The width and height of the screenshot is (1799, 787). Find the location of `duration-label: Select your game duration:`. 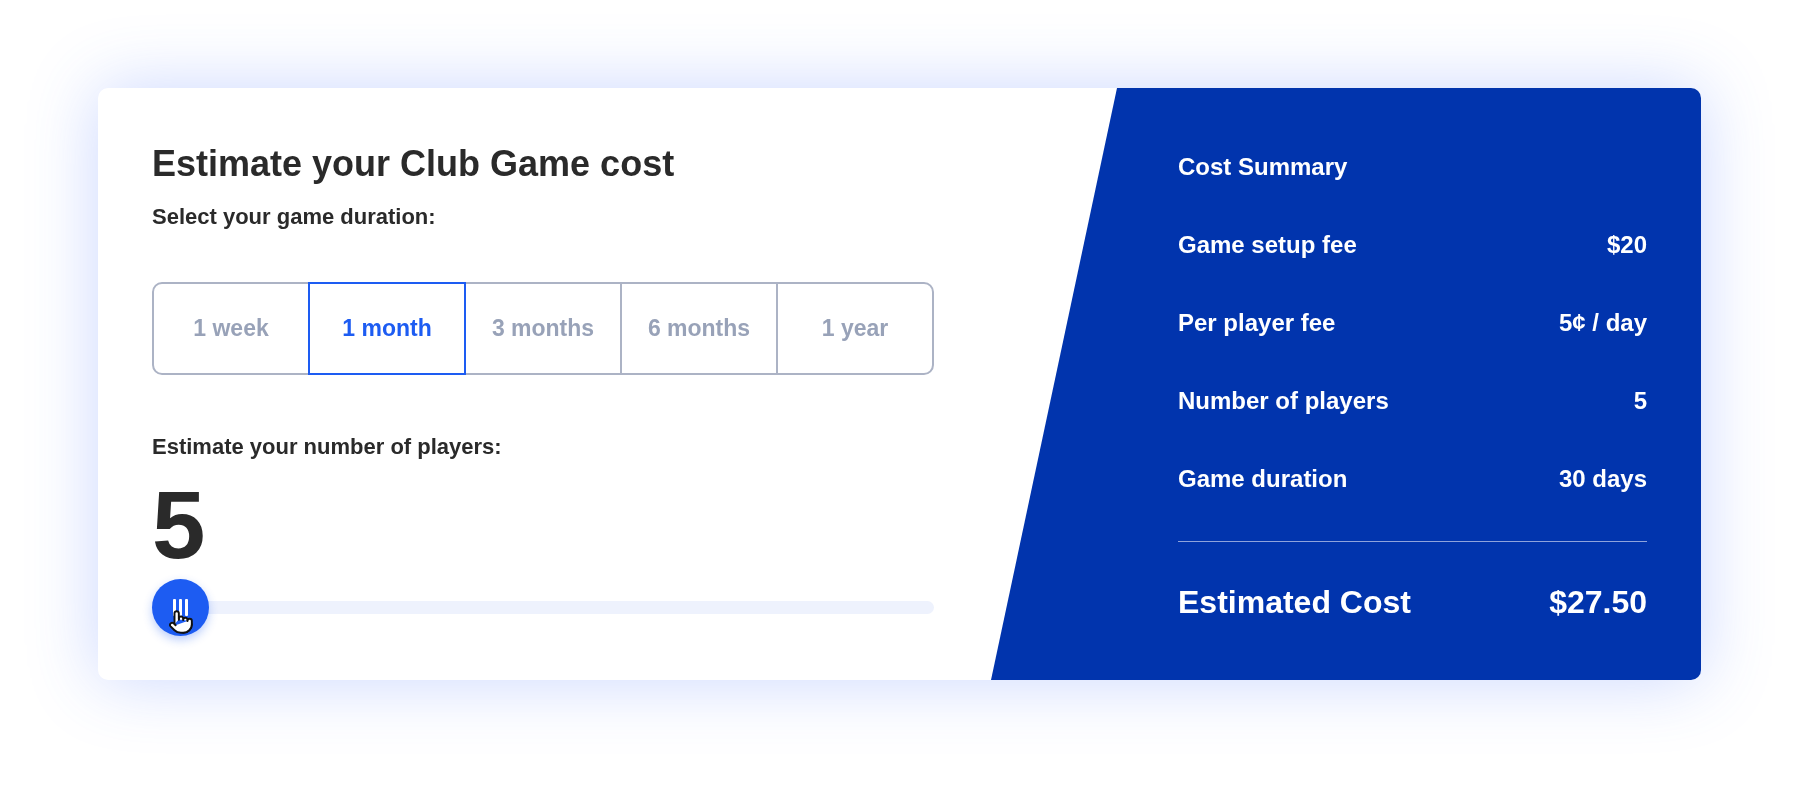

duration-label: Select your game duration: is located at coordinates (294, 217).